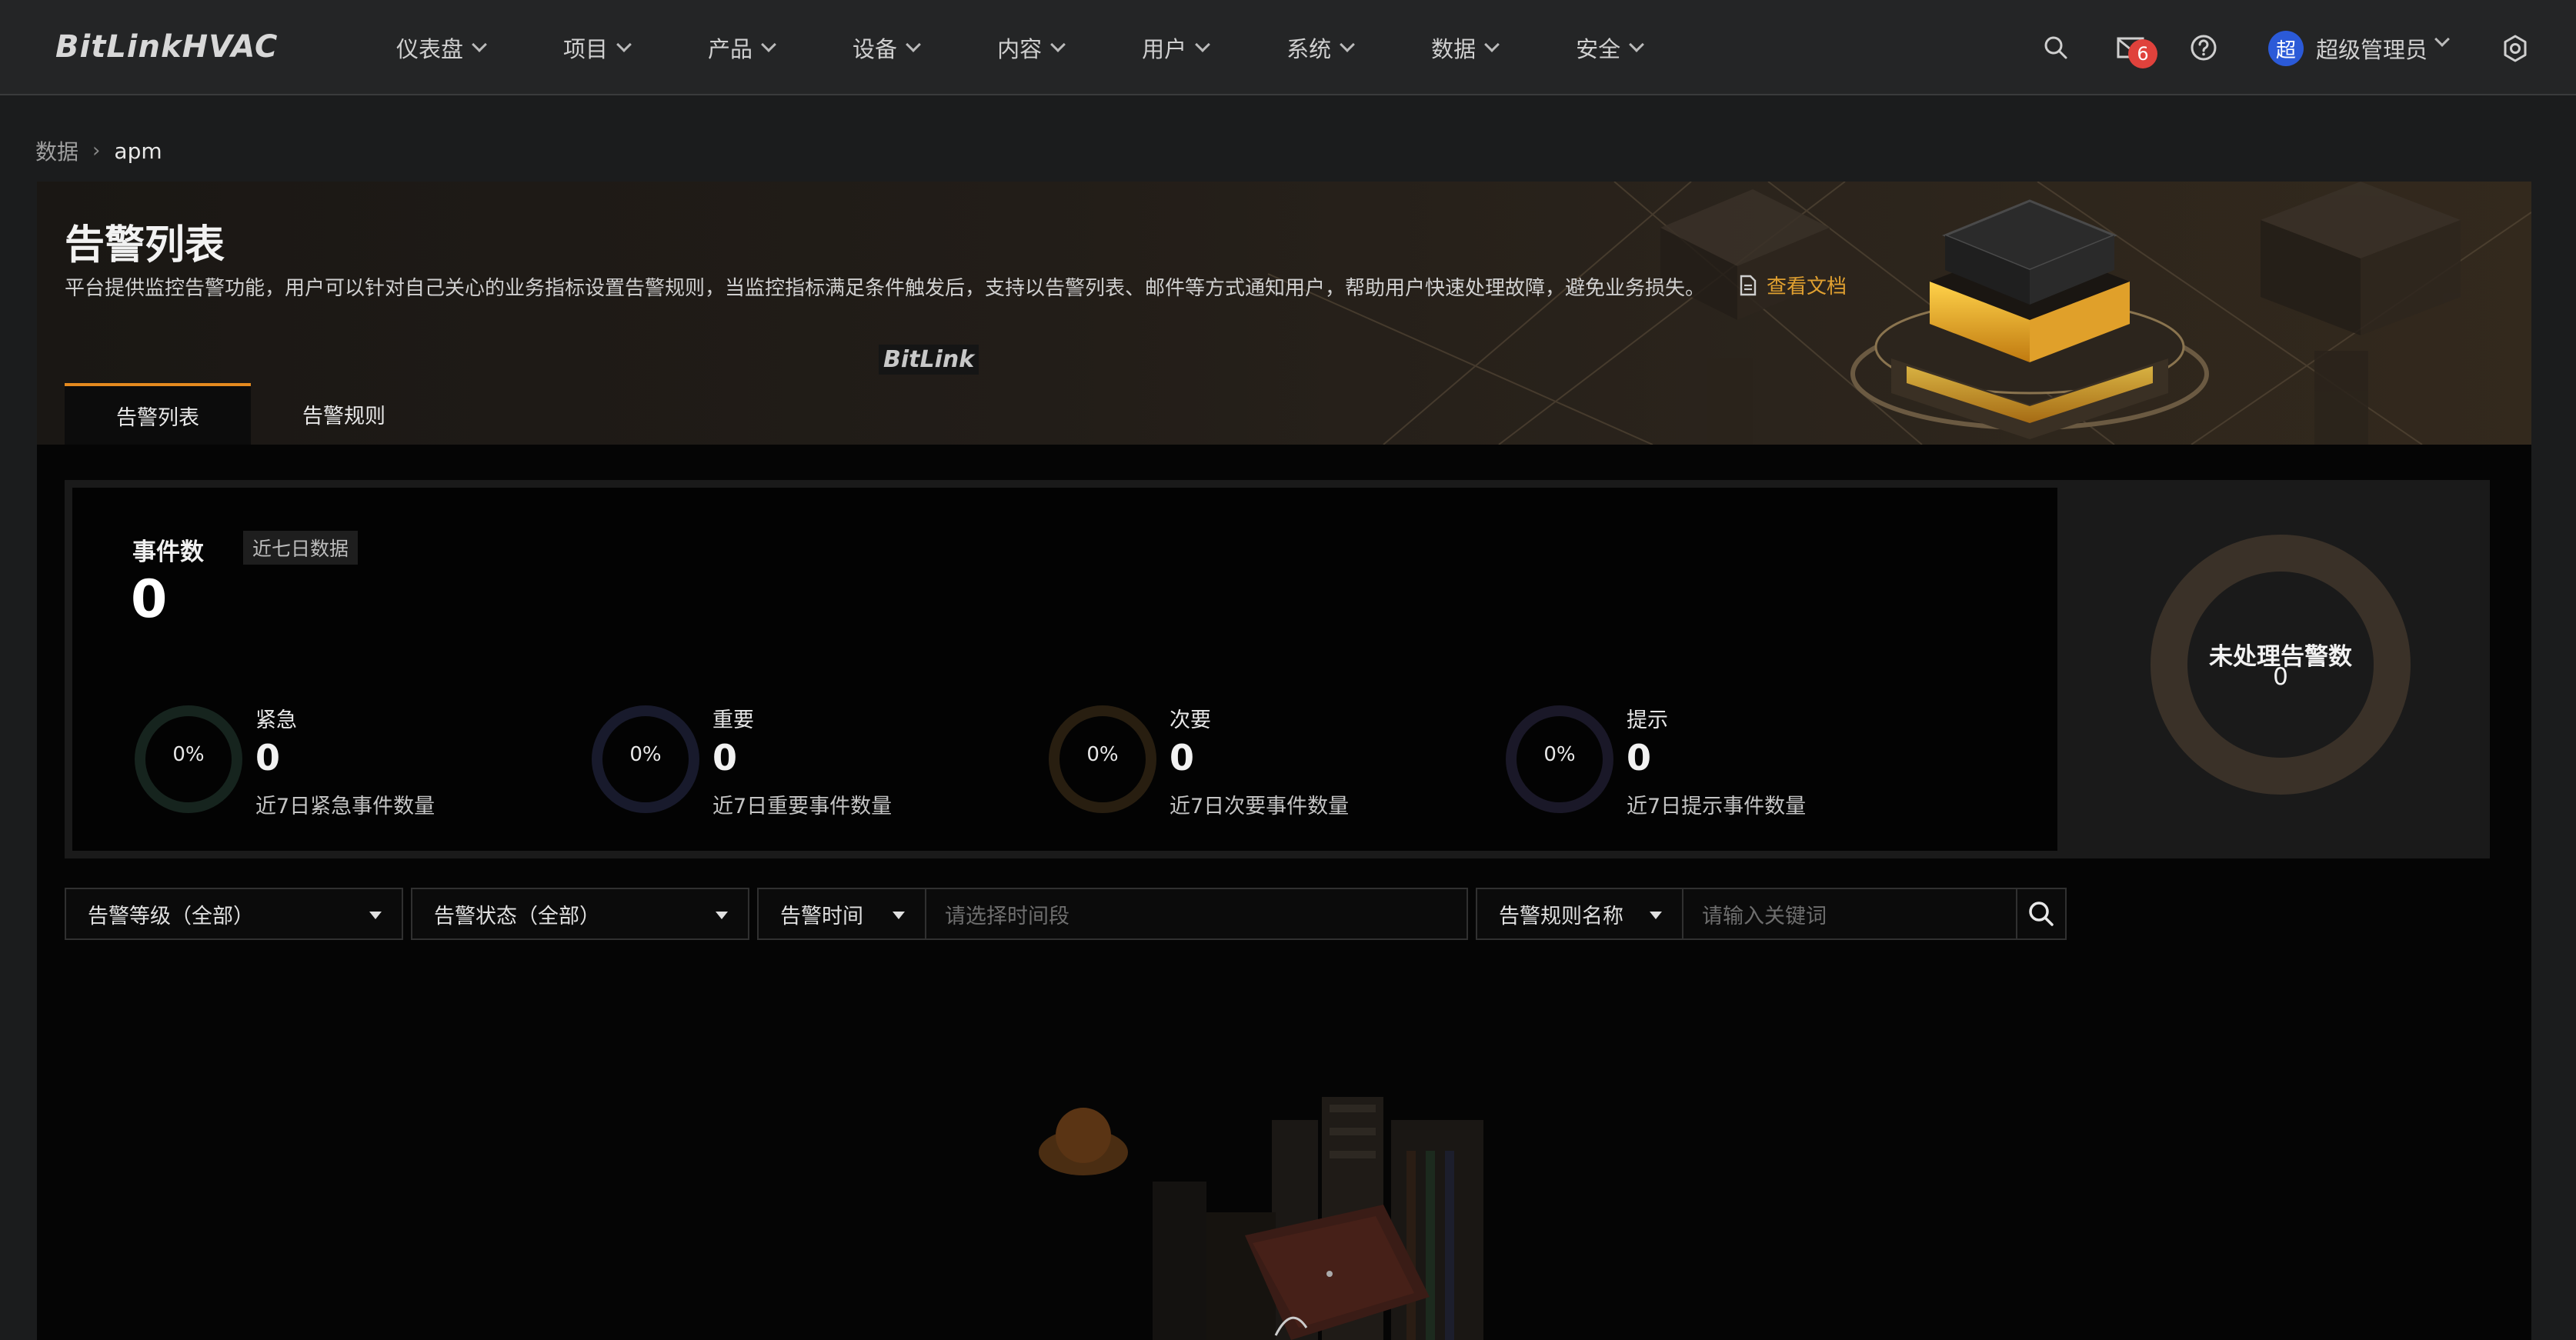 The height and width of the screenshot is (1340, 2576). I want to click on info-count: 0, so click(1640, 757).